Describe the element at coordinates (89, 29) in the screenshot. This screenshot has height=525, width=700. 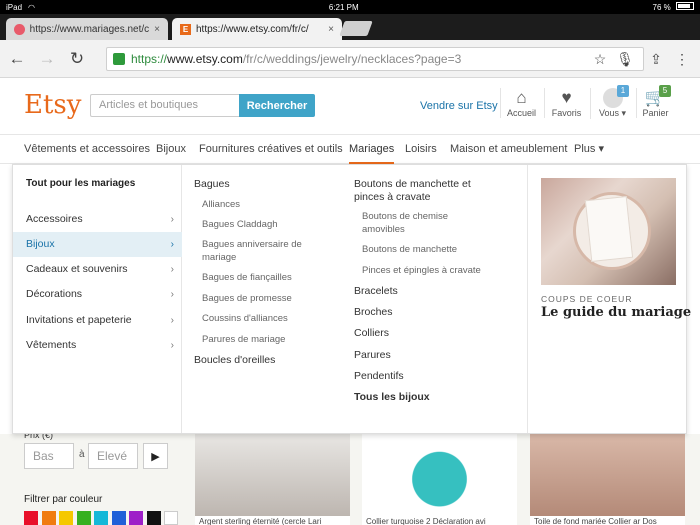
I see `tab-title: https://www.mariages.net/c` at that location.